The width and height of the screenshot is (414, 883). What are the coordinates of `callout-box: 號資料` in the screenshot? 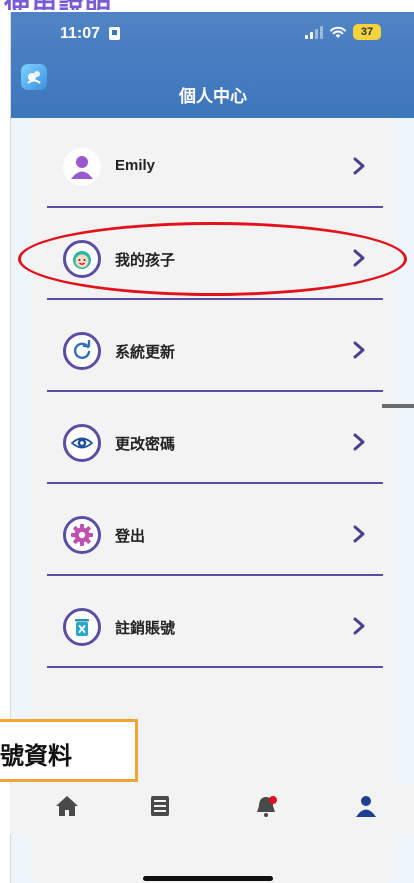 It's located at (69, 750).